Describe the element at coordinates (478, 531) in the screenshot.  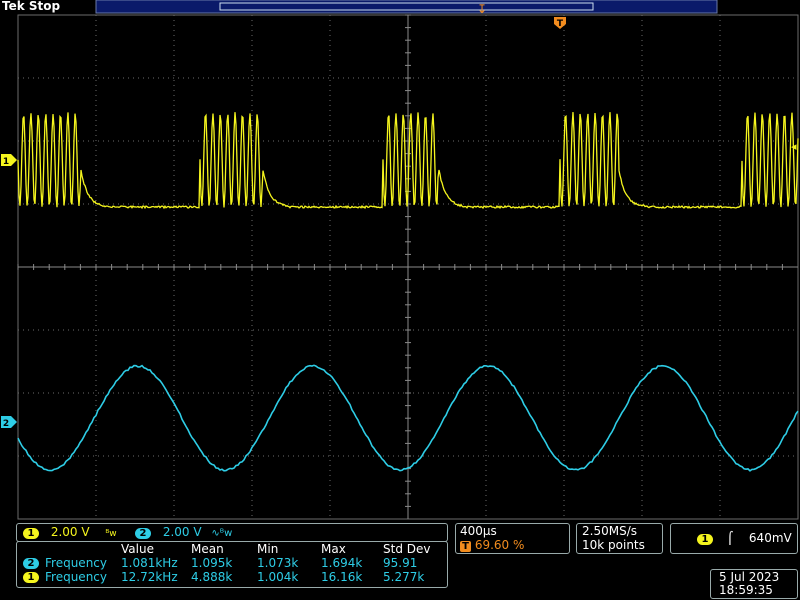
I see `timebase-scale: 400µs` at that location.